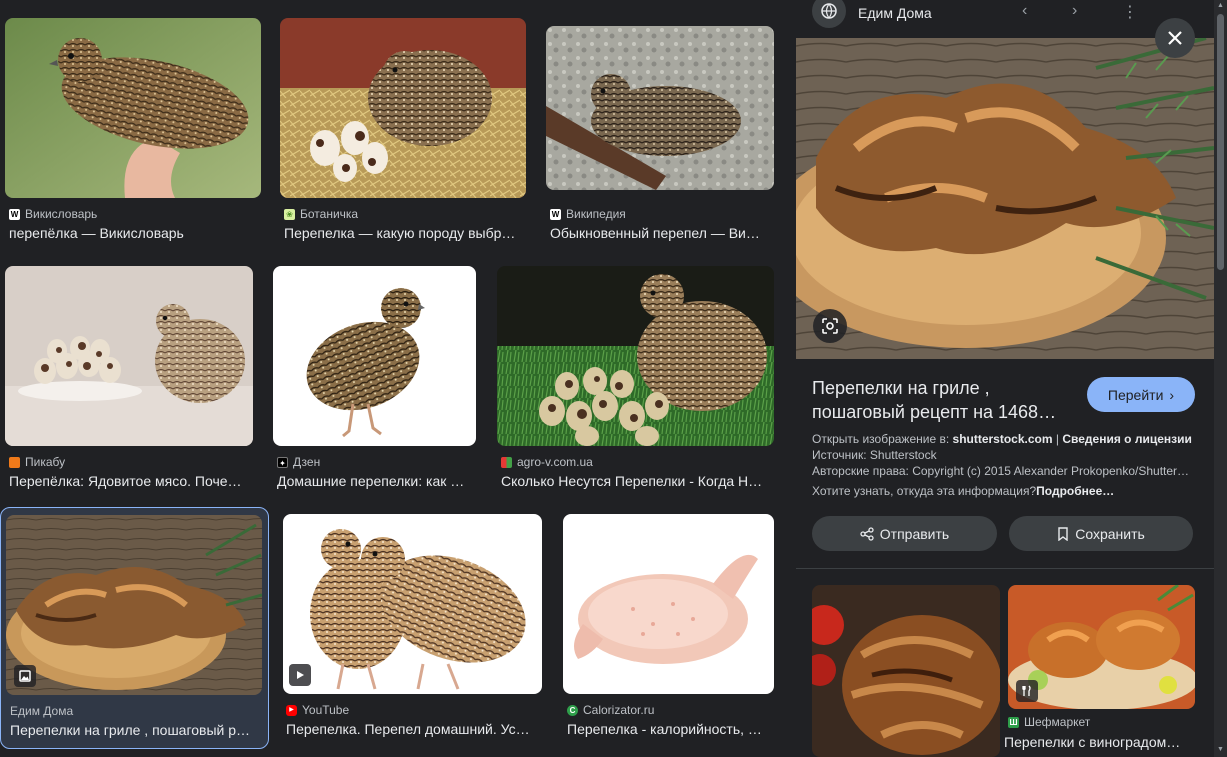 This screenshot has height=757, width=1227. What do you see at coordinates (924, 491) in the screenshot?
I see `info-question: Хотите узнать, откуда эта информация?` at bounding box center [924, 491].